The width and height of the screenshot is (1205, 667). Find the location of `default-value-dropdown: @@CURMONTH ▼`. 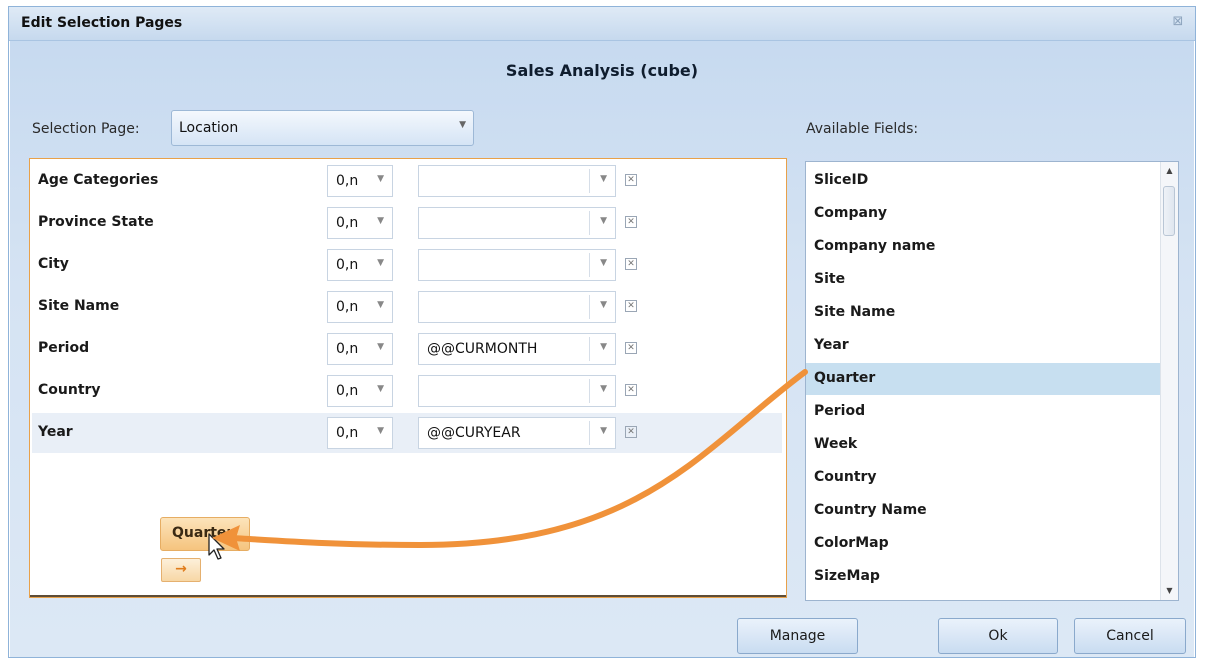

default-value-dropdown: @@CURMONTH ▼ is located at coordinates (517, 349).